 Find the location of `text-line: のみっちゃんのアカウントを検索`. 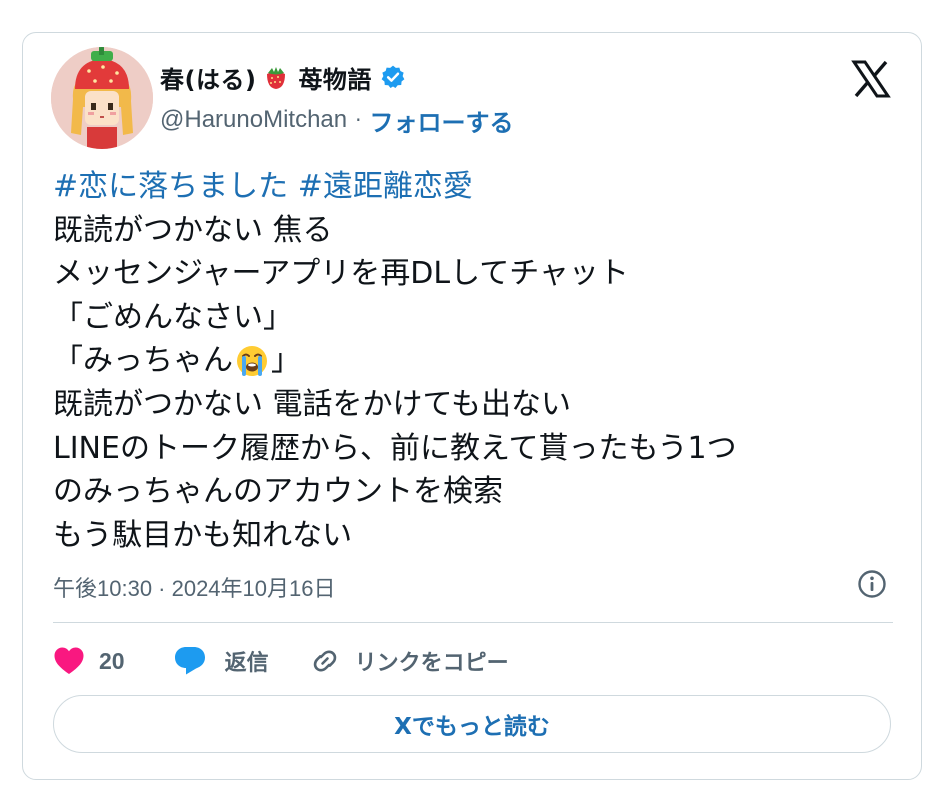

text-line: のみっちゃんのアカウントを検索 is located at coordinates (278, 492).